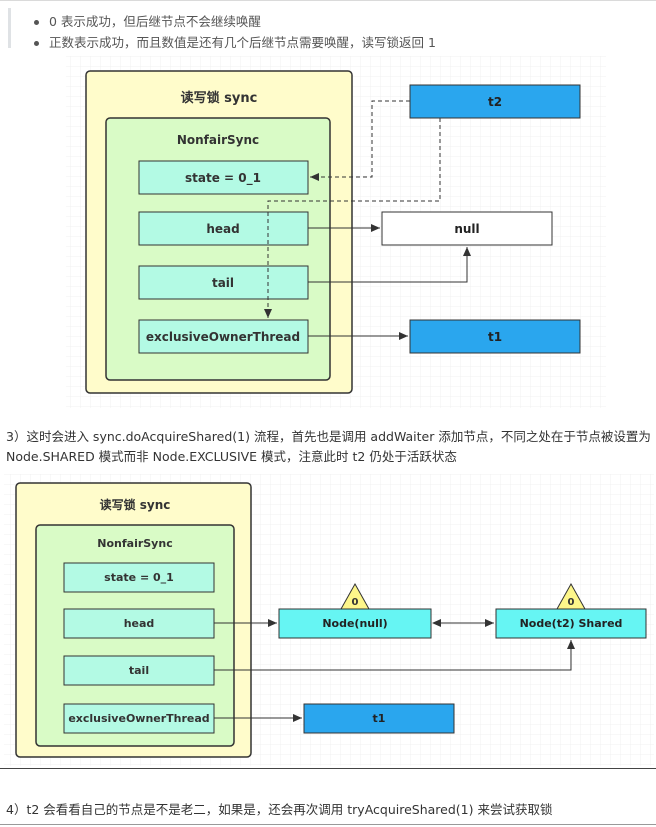  What do you see at coordinates (466, 229) in the screenshot?
I see `null-label: null` at bounding box center [466, 229].